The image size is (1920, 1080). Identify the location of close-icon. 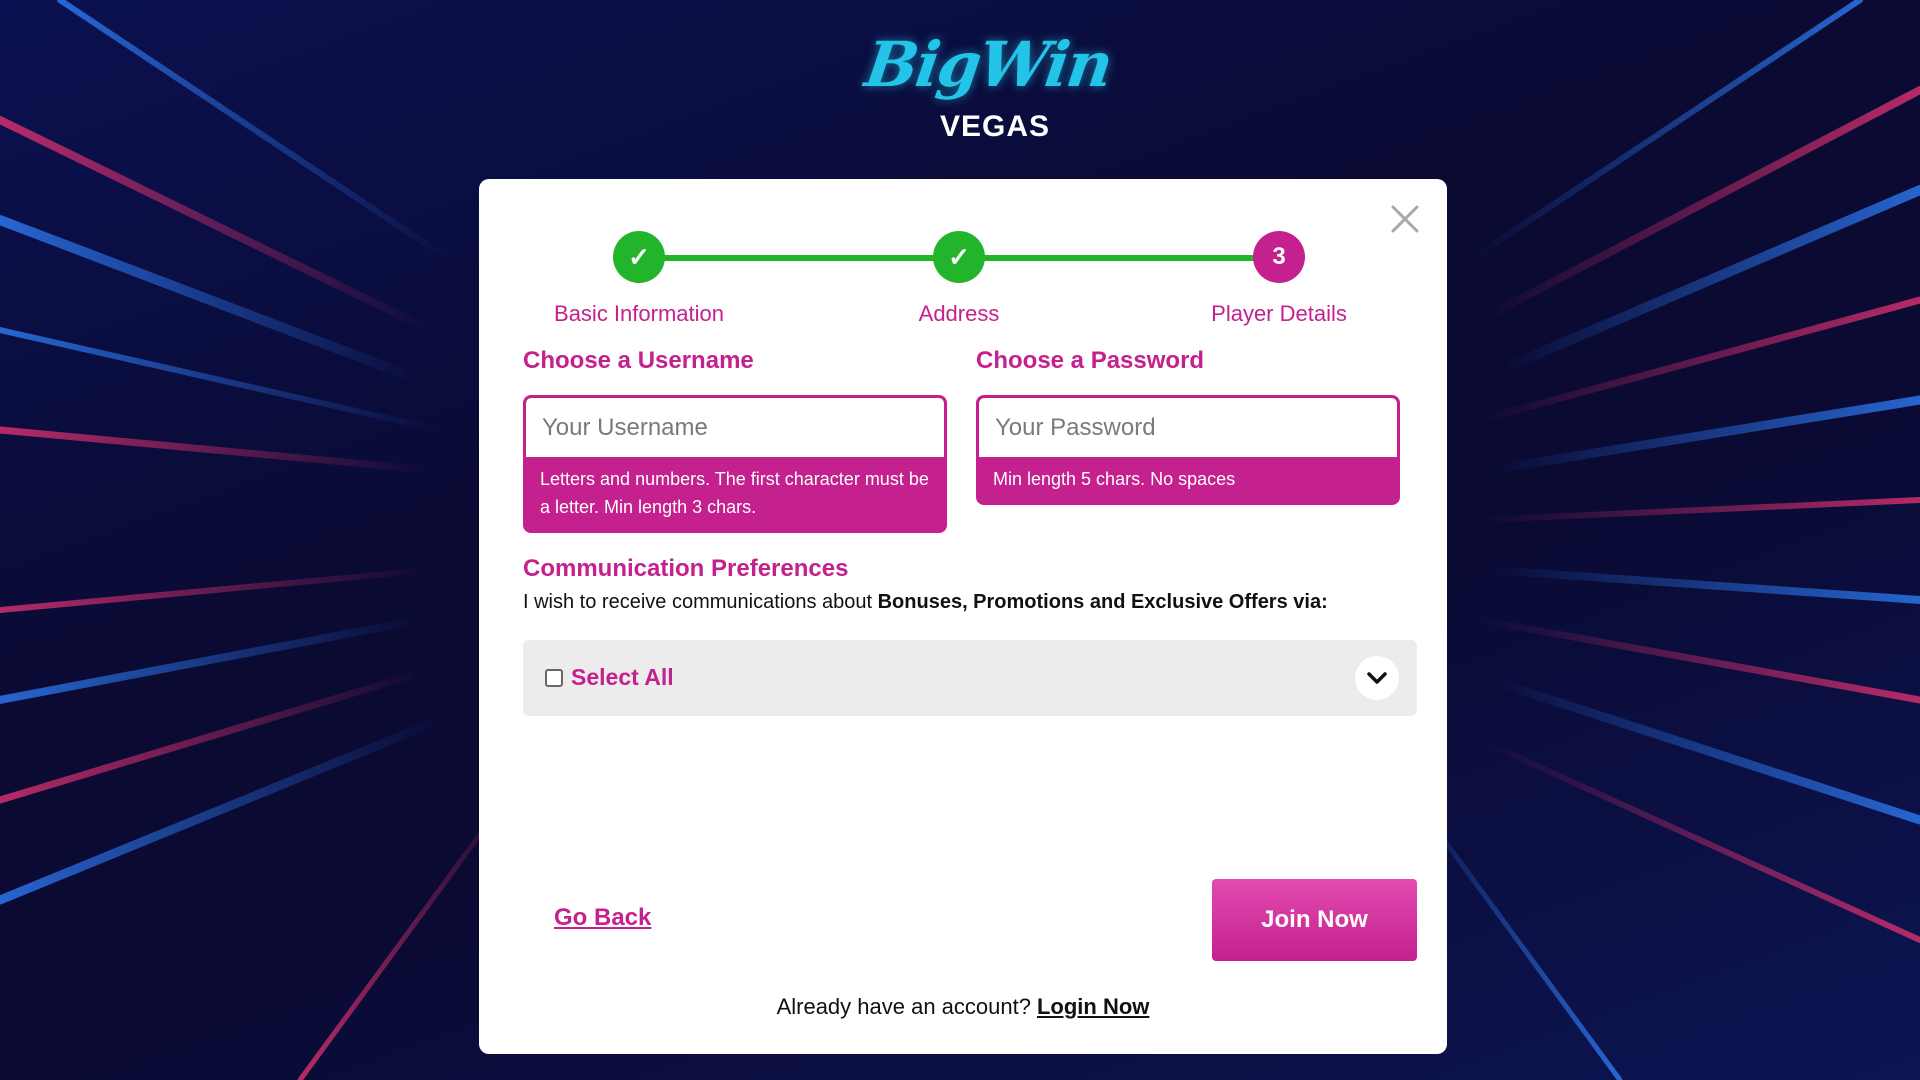
(1405, 219).